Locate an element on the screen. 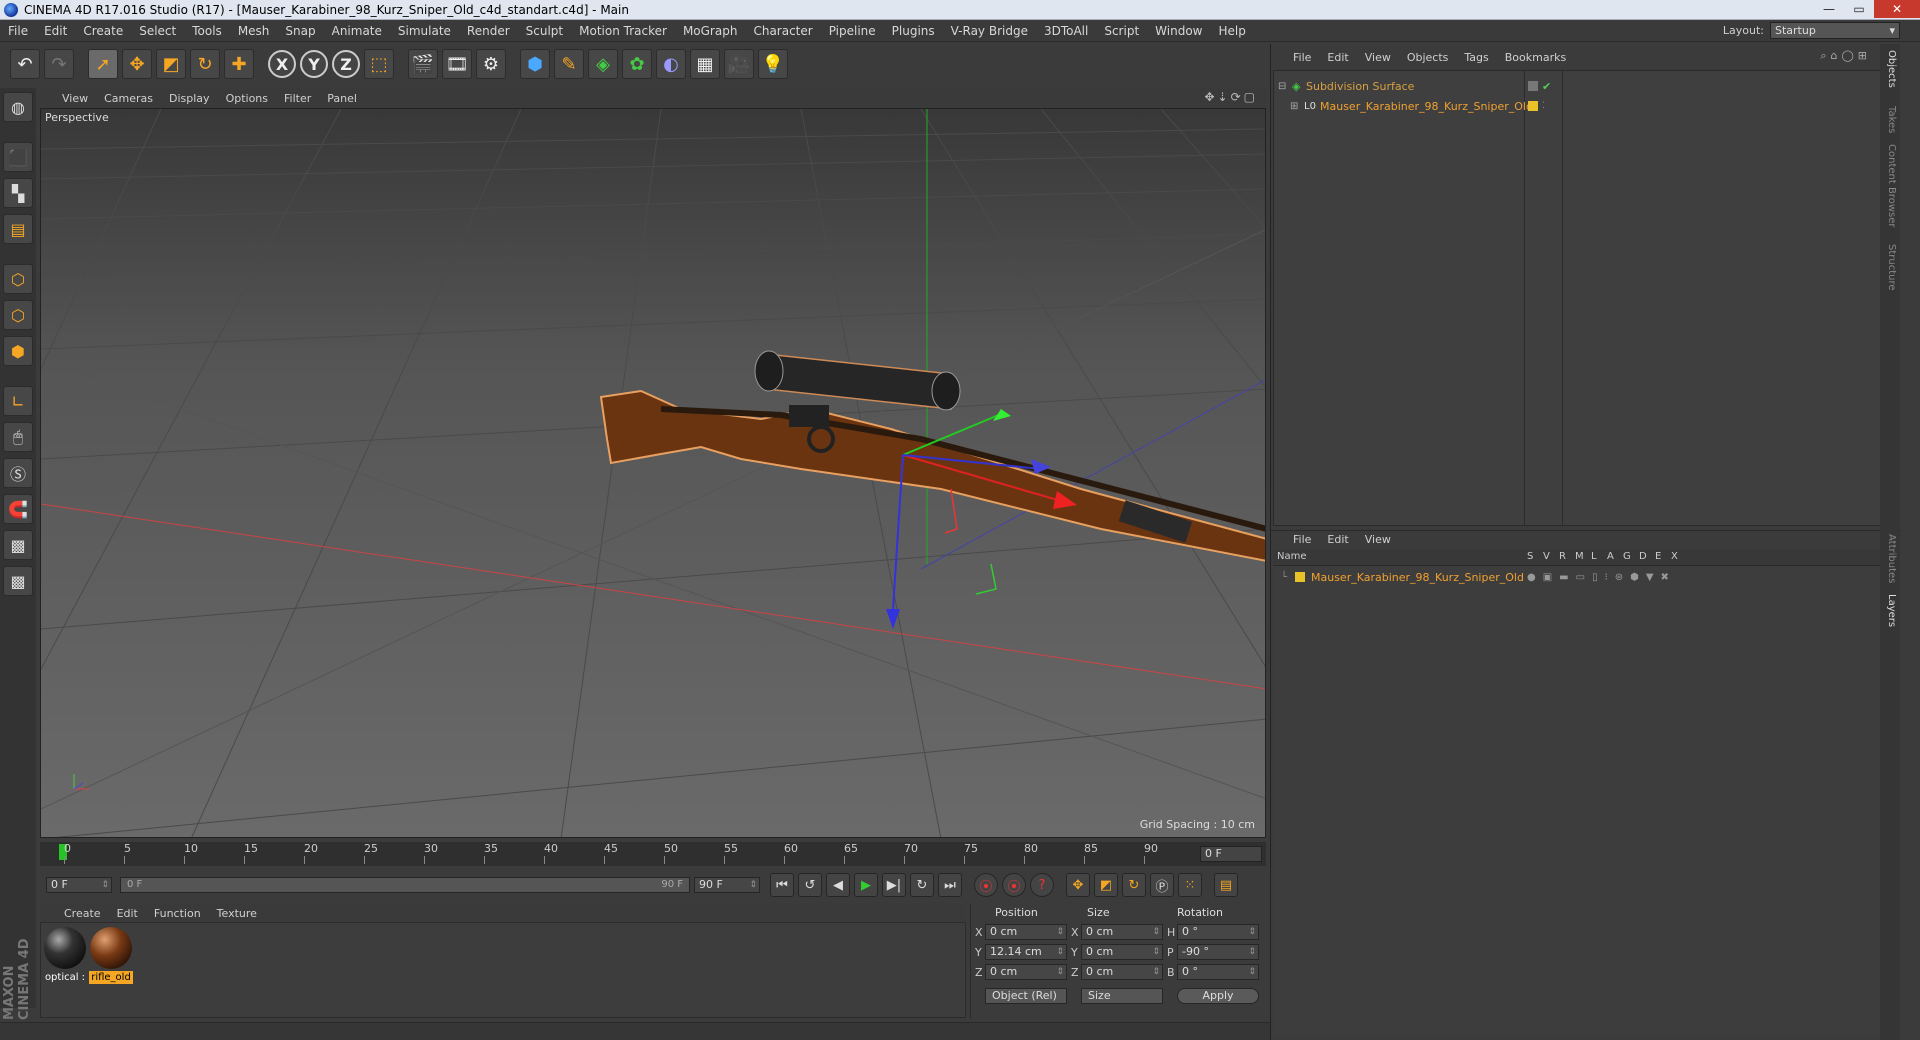  rotate-icon: ↻ is located at coordinates (205, 64).